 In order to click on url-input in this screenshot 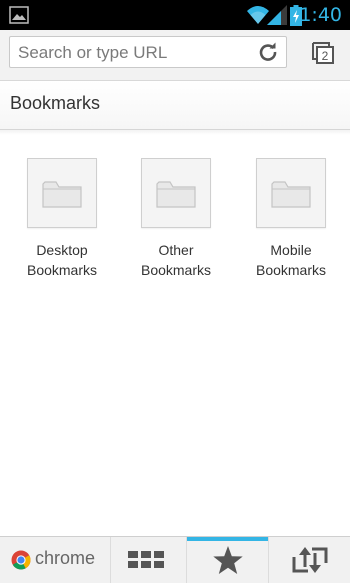, I will do `click(133, 53)`.